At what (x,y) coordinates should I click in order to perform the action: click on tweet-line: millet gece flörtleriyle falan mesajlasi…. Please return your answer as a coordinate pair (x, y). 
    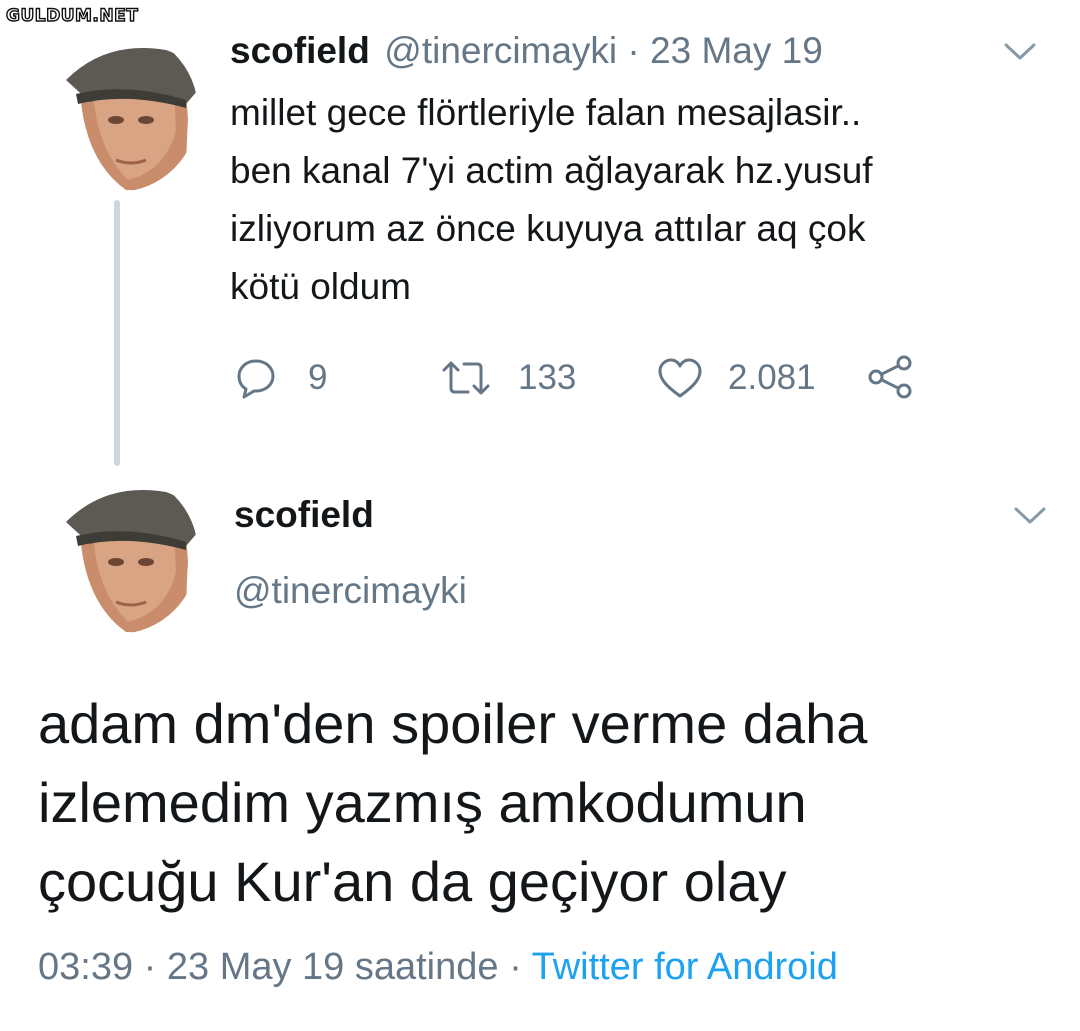
    Looking at the image, I should click on (546, 112).